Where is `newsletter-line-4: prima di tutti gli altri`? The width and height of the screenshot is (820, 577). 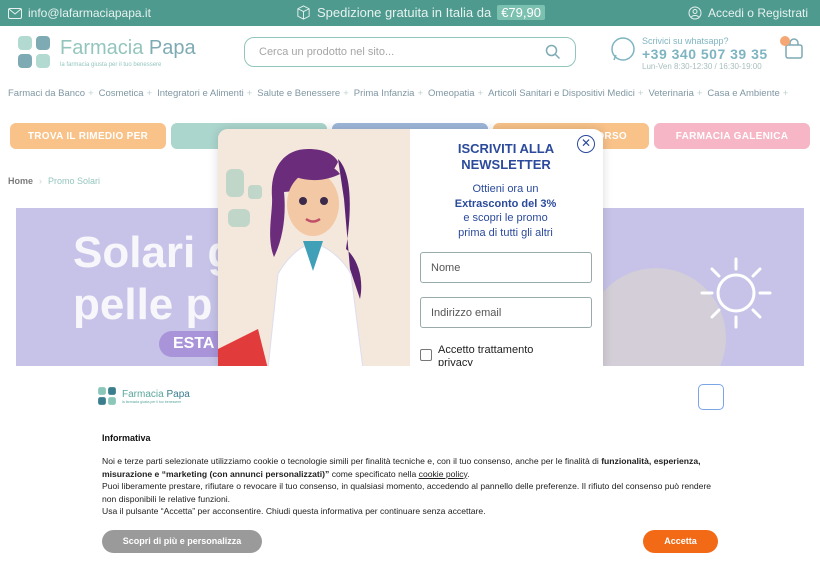
newsletter-line-4: prima di tutti gli altri is located at coordinates (505, 232).